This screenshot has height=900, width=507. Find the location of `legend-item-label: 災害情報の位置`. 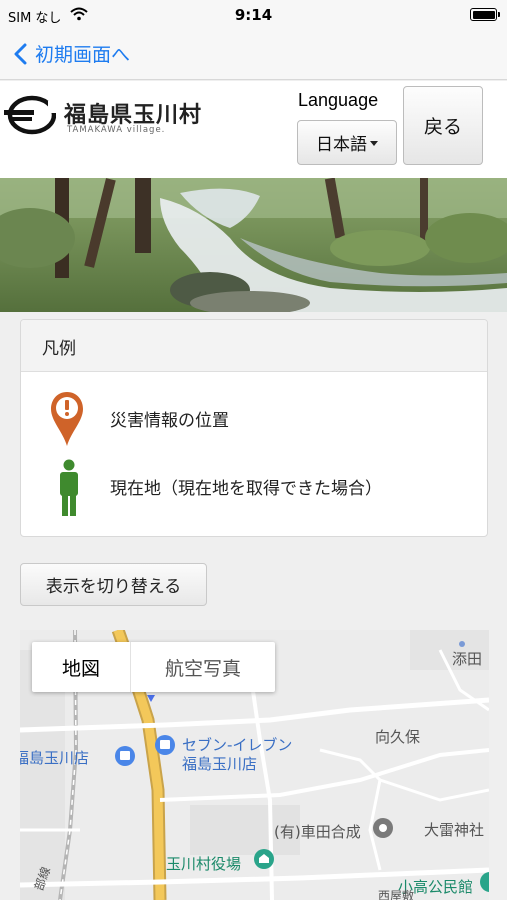

legend-item-label: 災害情報の位置 is located at coordinates (169, 421).